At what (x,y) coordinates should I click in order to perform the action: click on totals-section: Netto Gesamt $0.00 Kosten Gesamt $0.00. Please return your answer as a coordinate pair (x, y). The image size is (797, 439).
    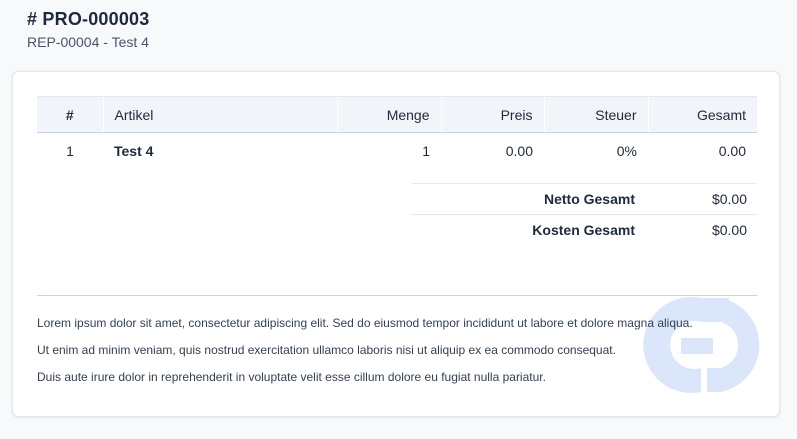
    Looking at the image, I should click on (584, 214).